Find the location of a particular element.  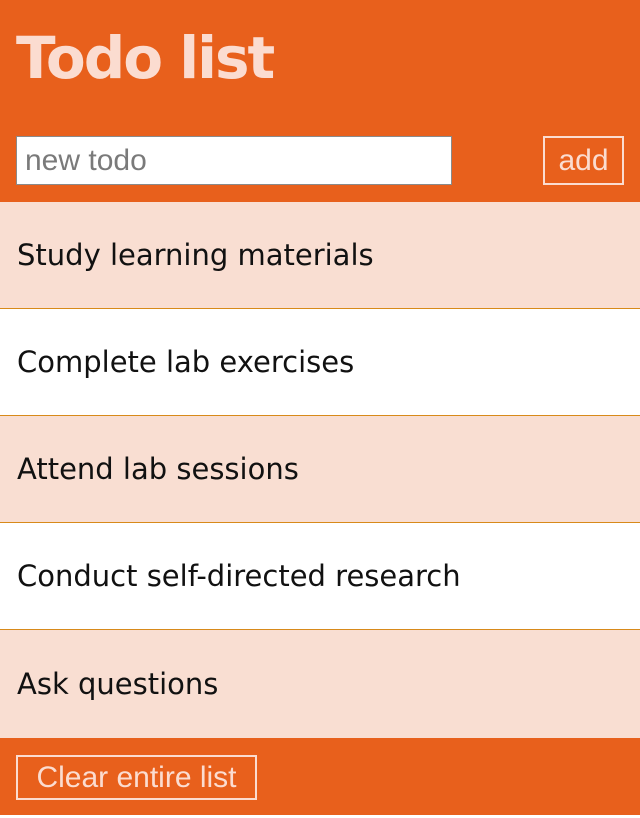

add-button: add is located at coordinates (583, 160).